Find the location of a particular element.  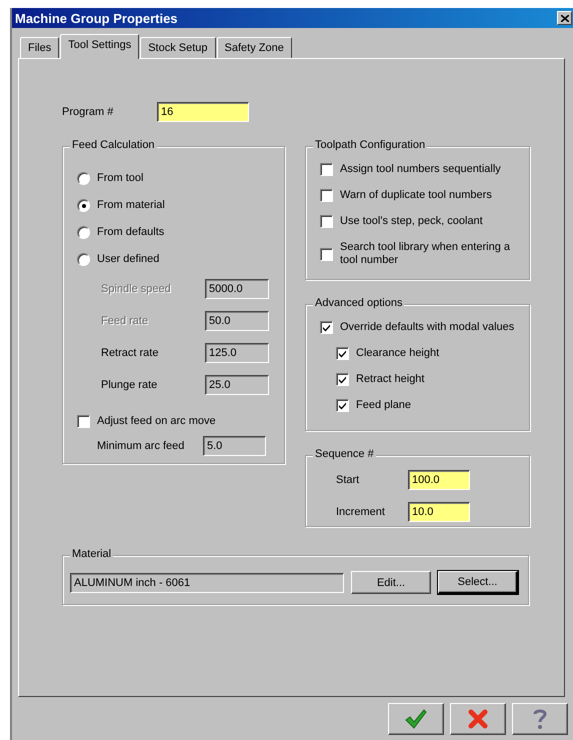

checkbox-label: Override defaults with modal values is located at coordinates (427, 327).